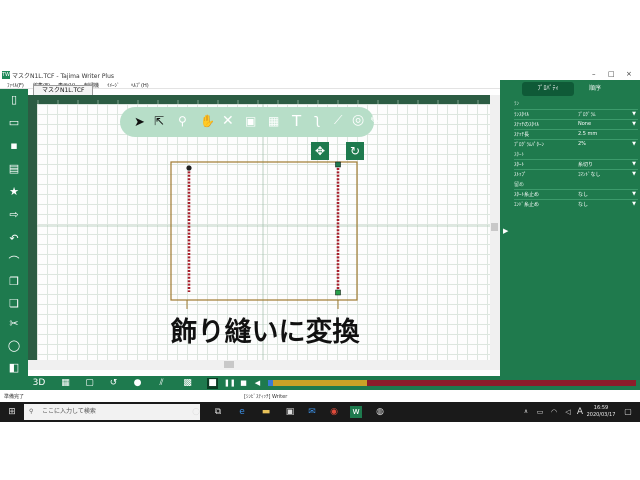 This screenshot has height=480, width=640. I want to click on horizontal-scrollbar, so click(259, 365).